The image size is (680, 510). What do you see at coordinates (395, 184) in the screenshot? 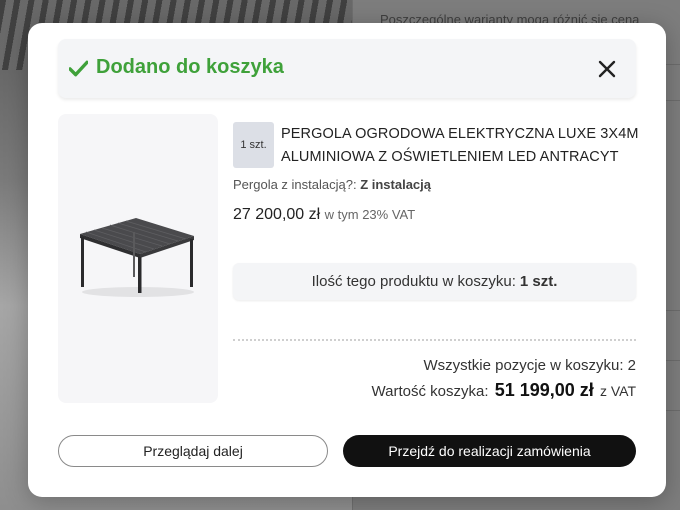
I see `variant-value: Z instalacją` at bounding box center [395, 184].